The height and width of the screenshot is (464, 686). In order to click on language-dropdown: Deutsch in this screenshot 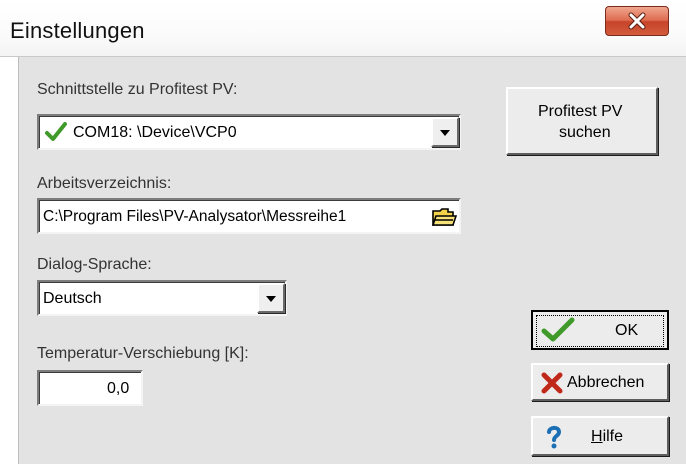, I will do `click(162, 298)`.